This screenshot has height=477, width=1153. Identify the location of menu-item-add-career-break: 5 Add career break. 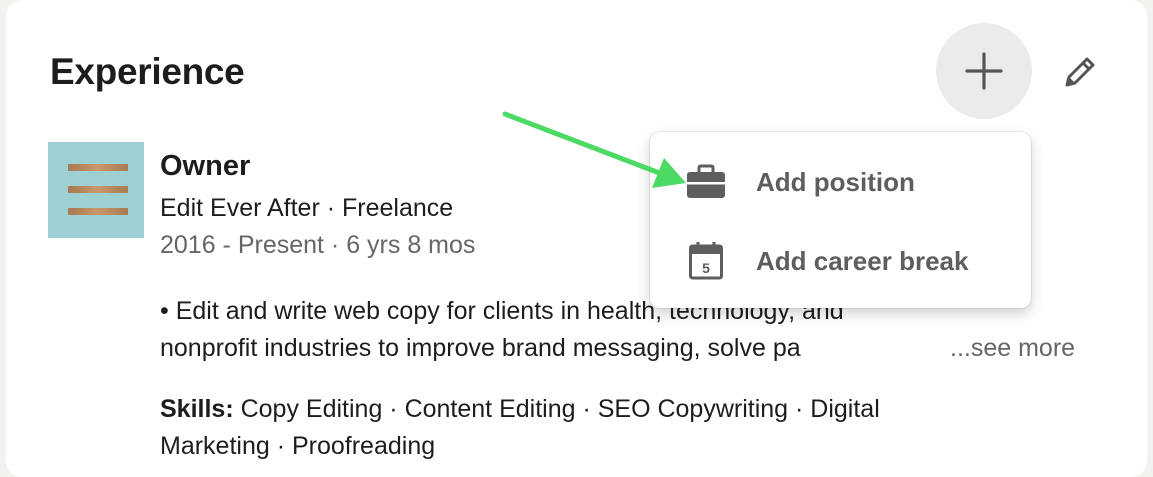
(840, 261).